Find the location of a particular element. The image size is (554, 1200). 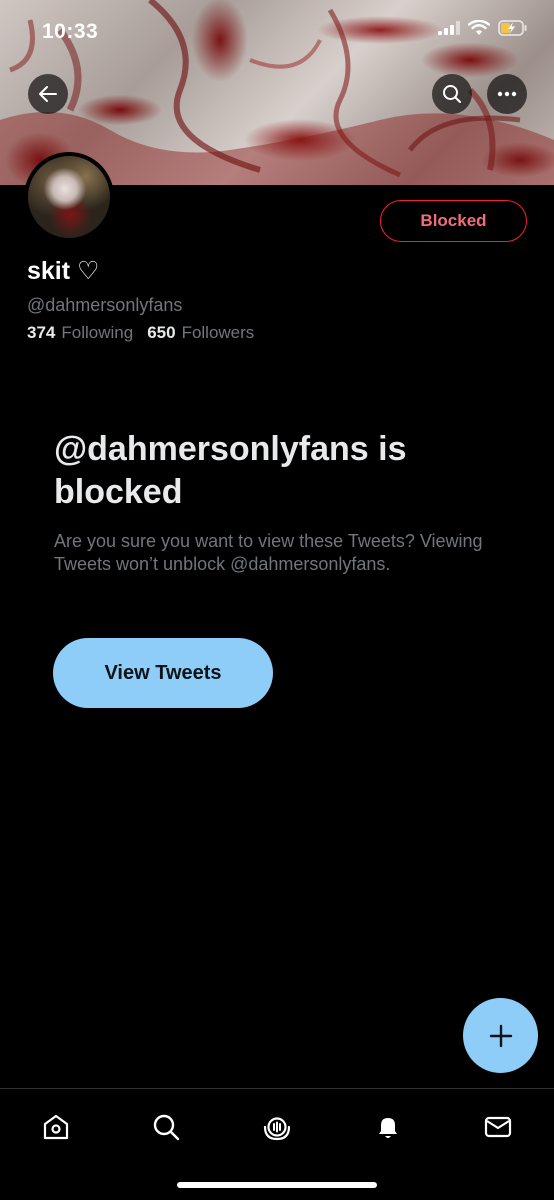

home-icon is located at coordinates (56, 1127).